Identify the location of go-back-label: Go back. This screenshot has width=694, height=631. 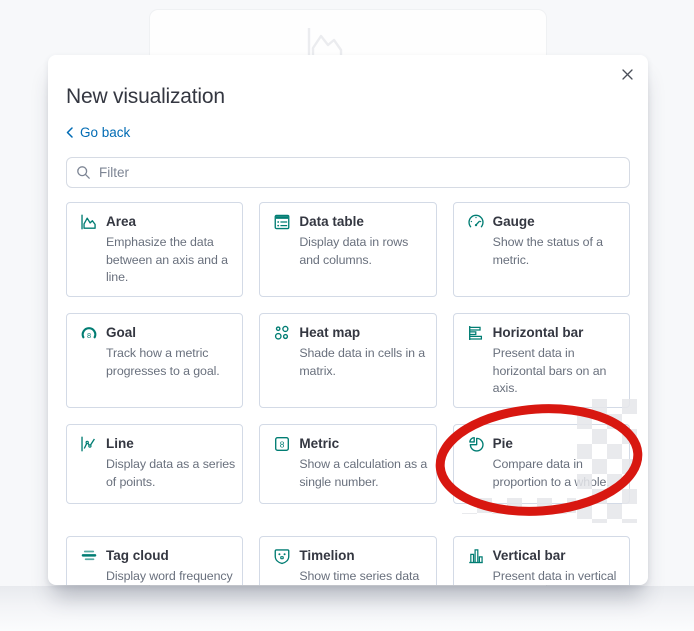
(105, 132).